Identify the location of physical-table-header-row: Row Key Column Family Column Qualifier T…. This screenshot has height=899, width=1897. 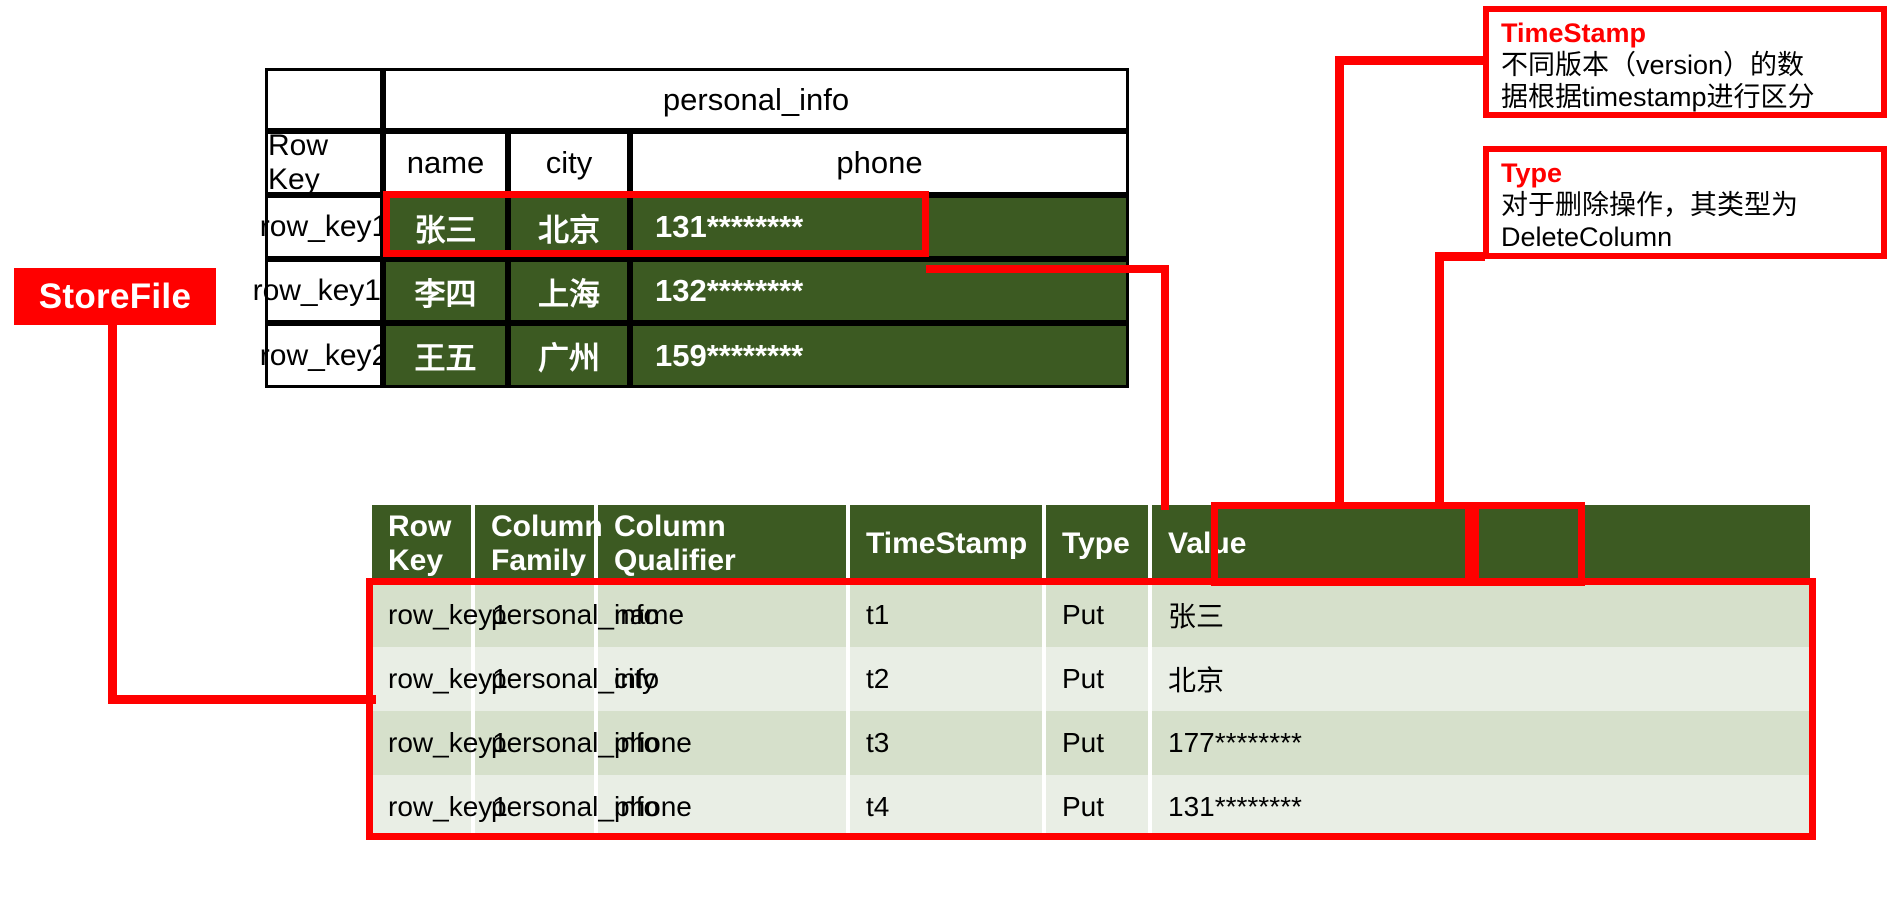
(1091, 544).